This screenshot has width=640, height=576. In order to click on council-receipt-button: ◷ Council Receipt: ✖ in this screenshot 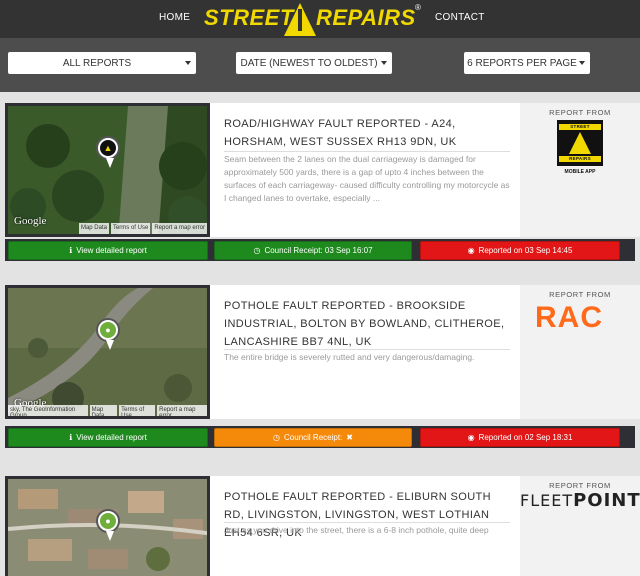, I will do `click(313, 437)`.